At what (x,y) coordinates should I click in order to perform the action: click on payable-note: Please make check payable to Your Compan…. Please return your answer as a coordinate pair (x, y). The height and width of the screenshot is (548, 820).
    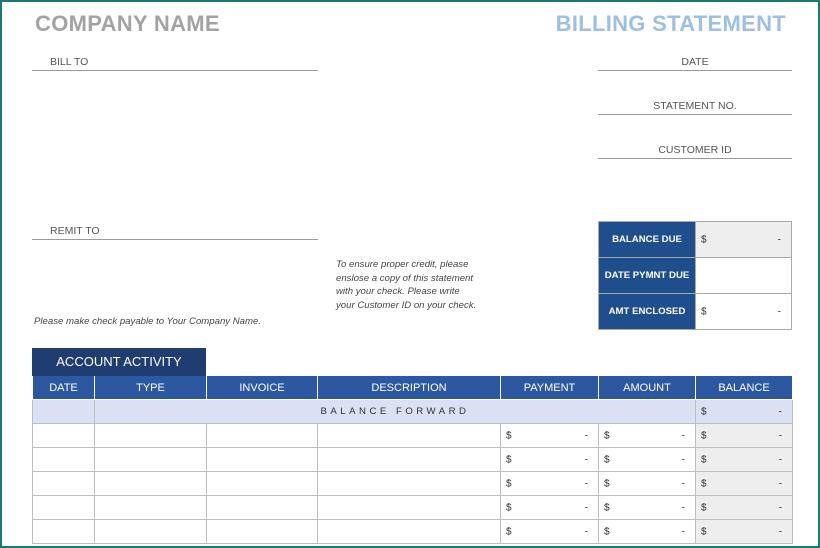
    Looking at the image, I should click on (147, 321).